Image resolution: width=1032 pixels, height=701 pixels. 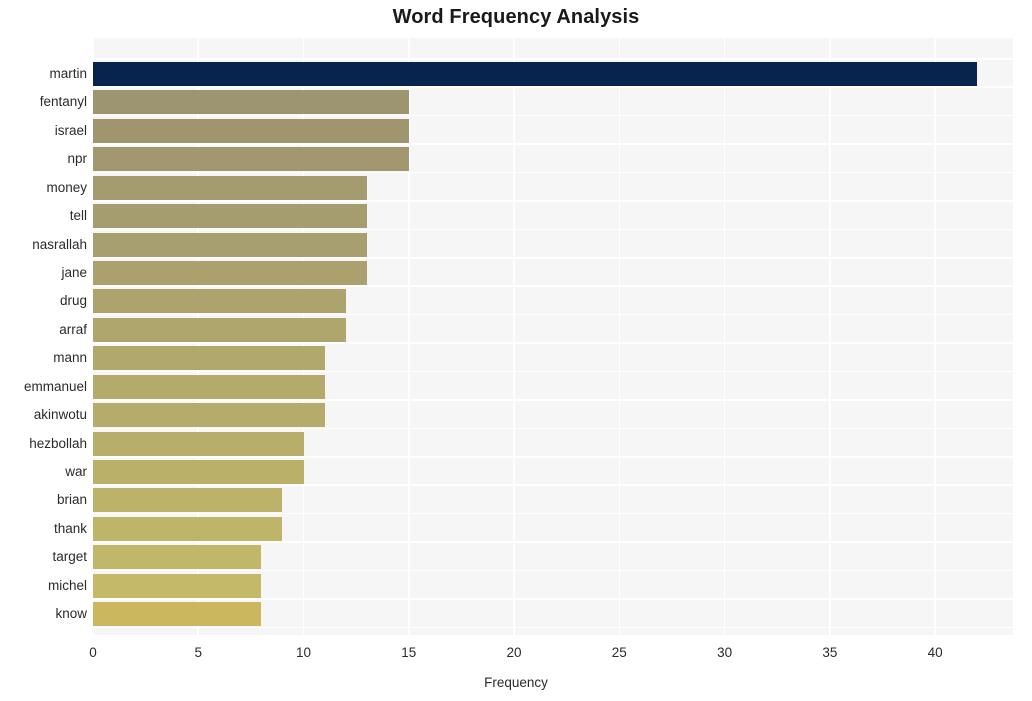 I want to click on y-tick-label: nasrallah, so click(x=59, y=244).